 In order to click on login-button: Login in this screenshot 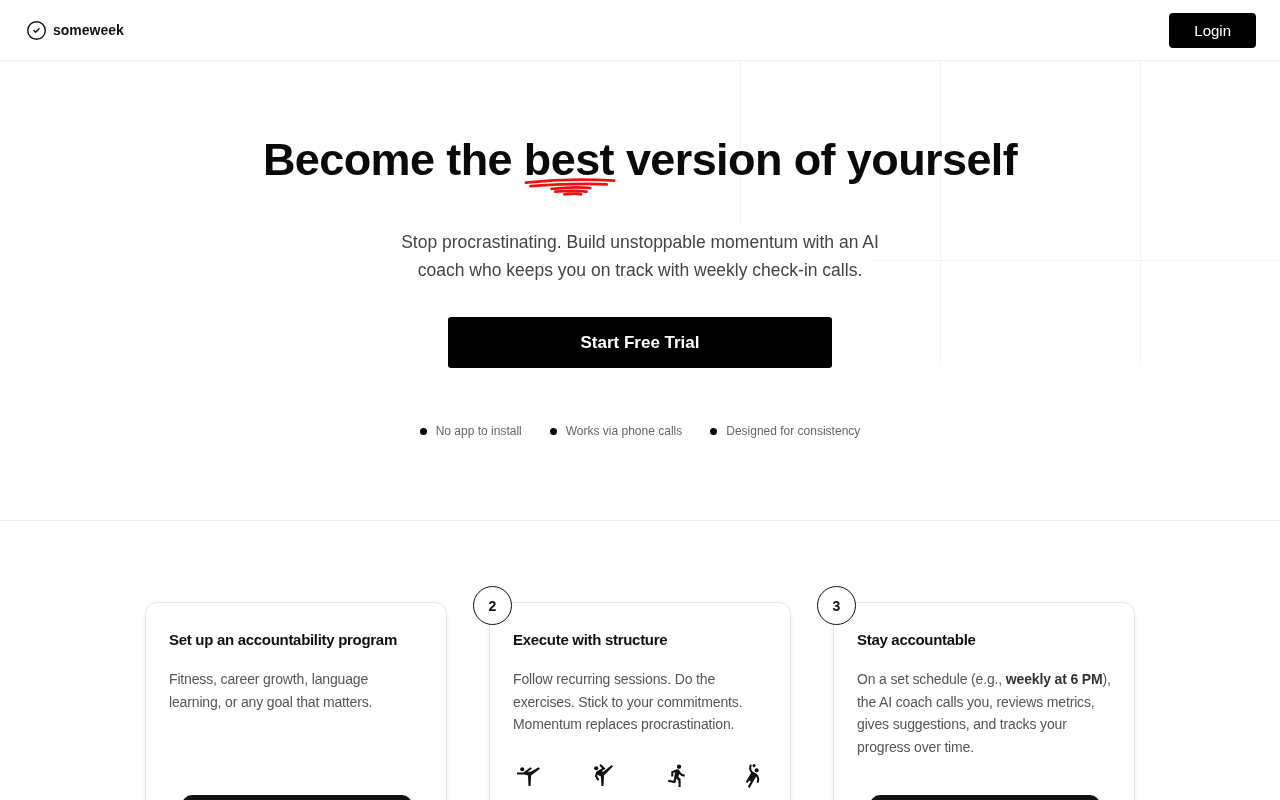, I will do `click(1212, 30)`.